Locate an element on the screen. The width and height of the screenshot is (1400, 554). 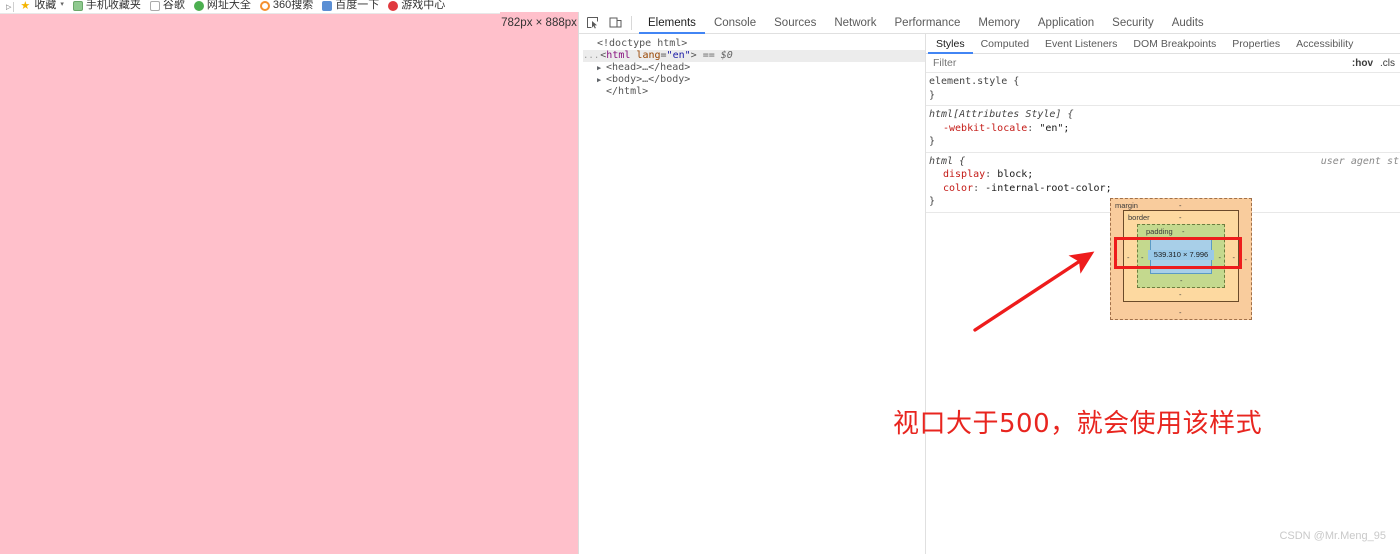
bookmark-label: 游戏中心 is located at coordinates (423, 5).